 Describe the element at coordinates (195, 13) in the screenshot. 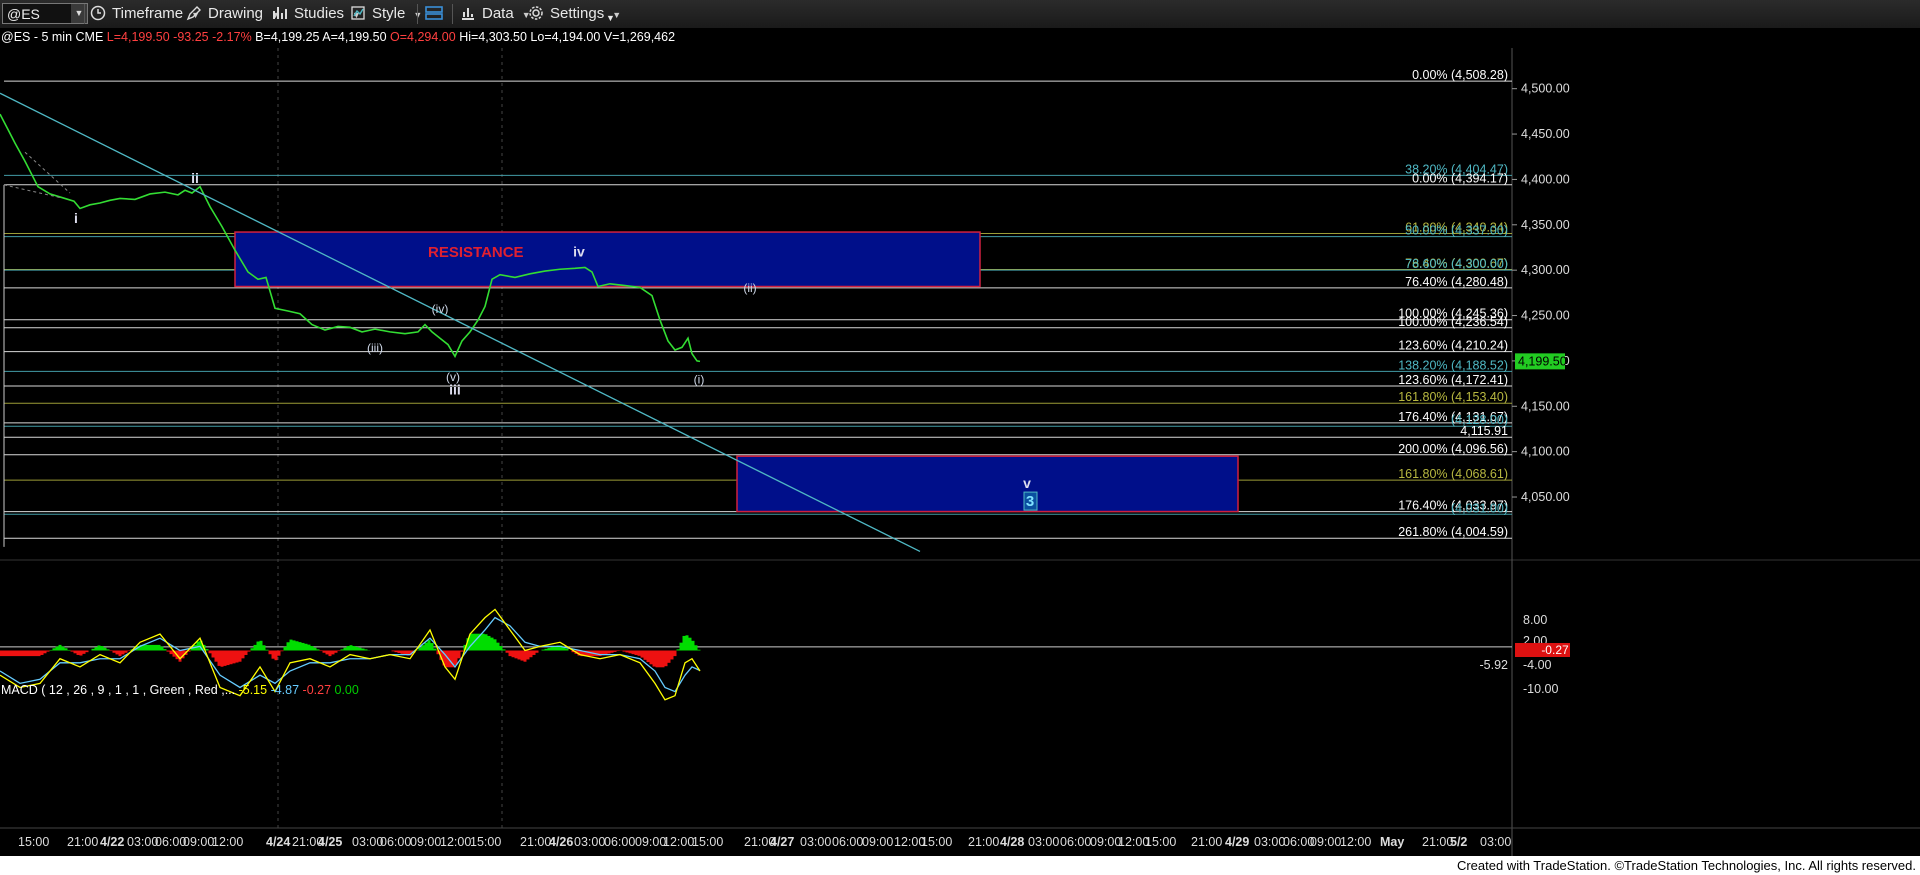

I see `pencil-icon` at that location.